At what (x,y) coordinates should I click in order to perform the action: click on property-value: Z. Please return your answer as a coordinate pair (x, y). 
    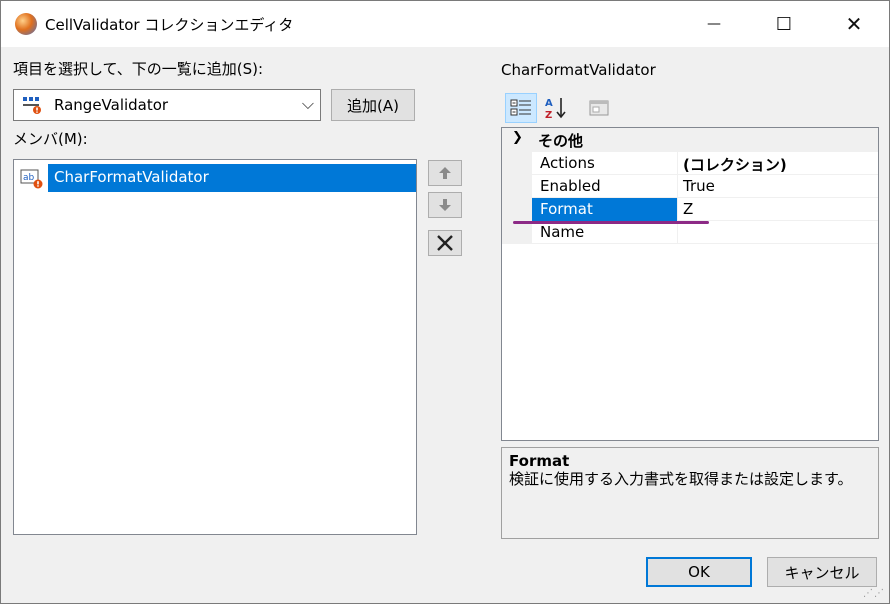
    Looking at the image, I should click on (778, 209).